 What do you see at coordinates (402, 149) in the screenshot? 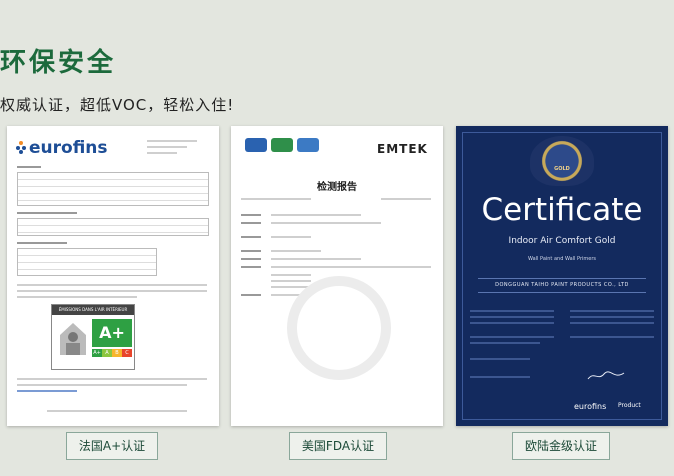
I see `emtek-logo-text: EMTEK` at bounding box center [402, 149].